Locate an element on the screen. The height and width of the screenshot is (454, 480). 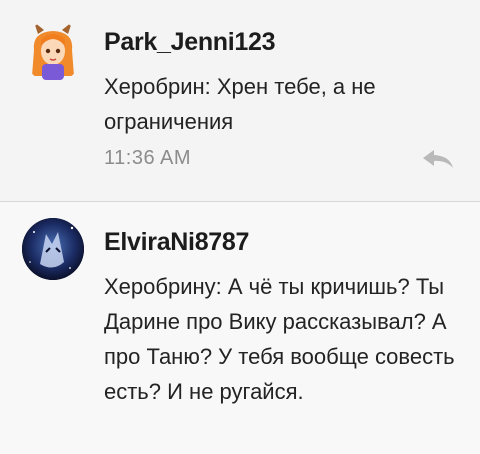
comment-text: Херобрин: Хрен тебе, а не ограничения is located at coordinates (240, 104).